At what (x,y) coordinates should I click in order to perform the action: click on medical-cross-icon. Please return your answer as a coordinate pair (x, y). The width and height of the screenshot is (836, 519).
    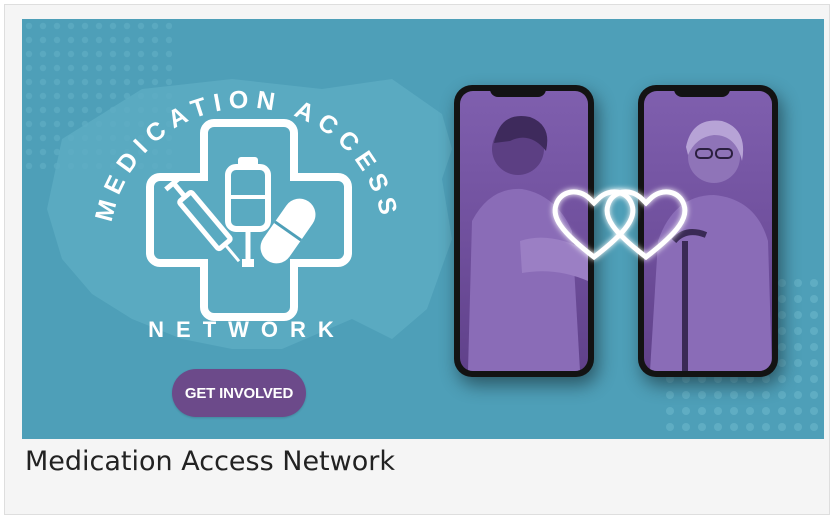
    Looking at the image, I should click on (249, 220).